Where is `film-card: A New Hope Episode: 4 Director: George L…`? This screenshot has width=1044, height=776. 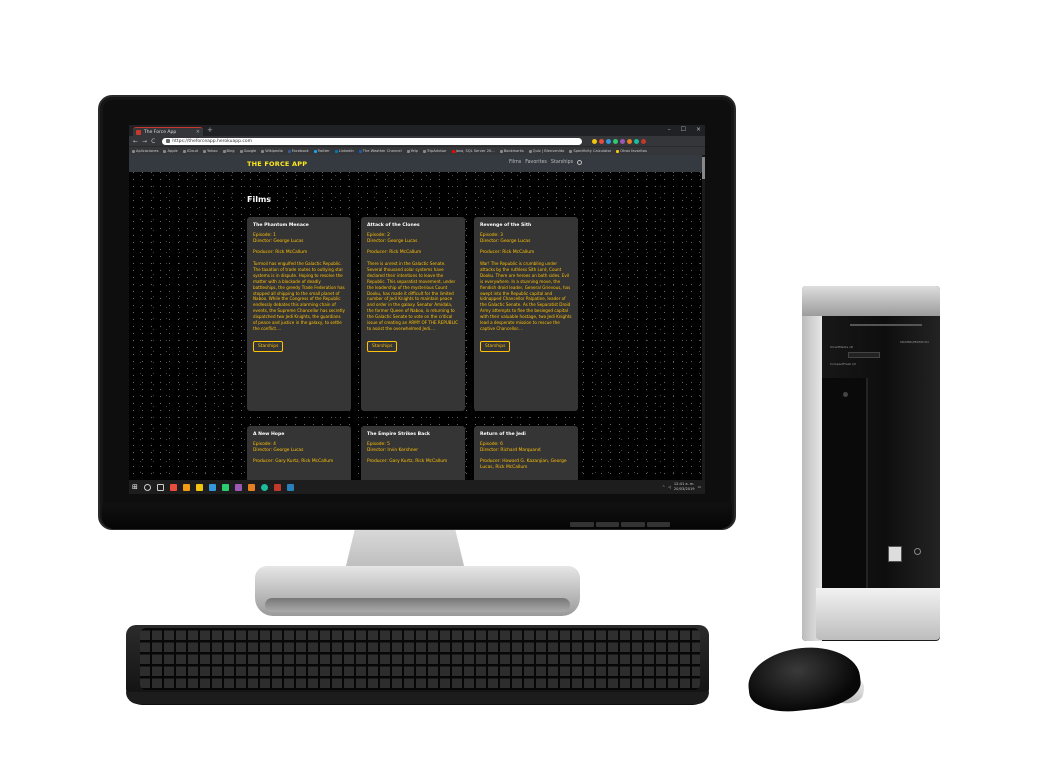
film-card: A New Hope Episode: 4 Director: George L… is located at coordinates (299, 453).